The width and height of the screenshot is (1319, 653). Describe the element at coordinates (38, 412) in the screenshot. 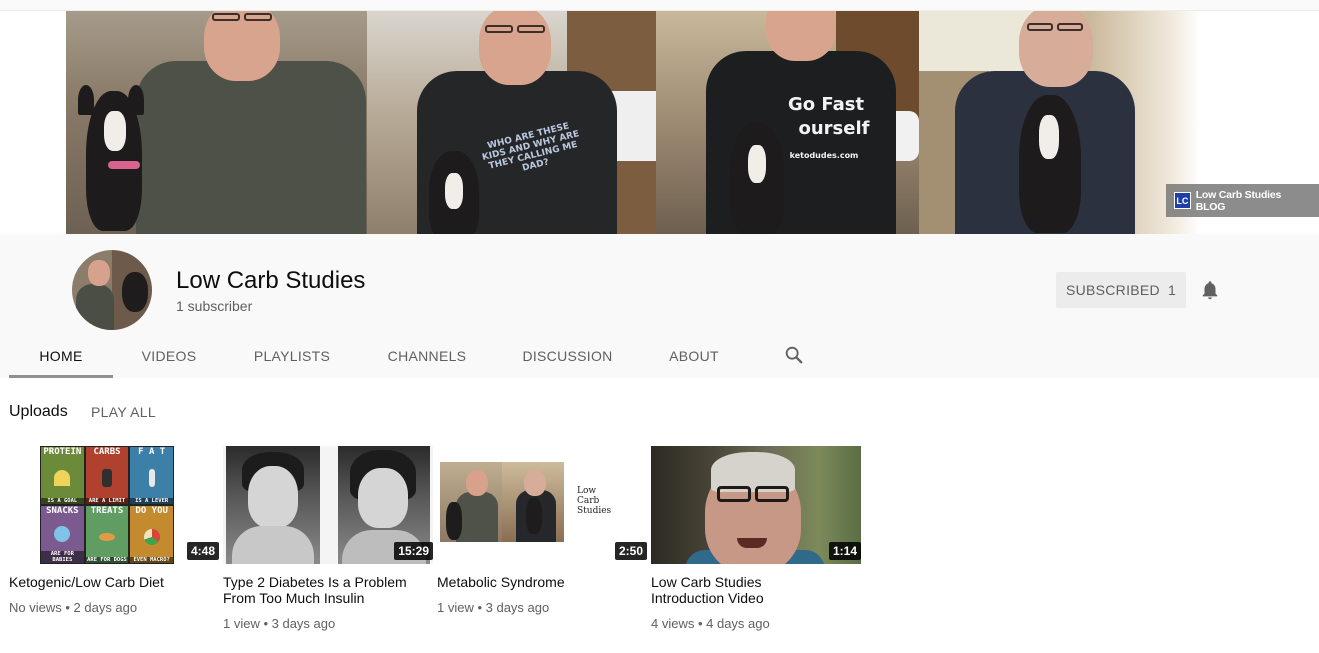

I see `uploads-title: Uploads` at that location.